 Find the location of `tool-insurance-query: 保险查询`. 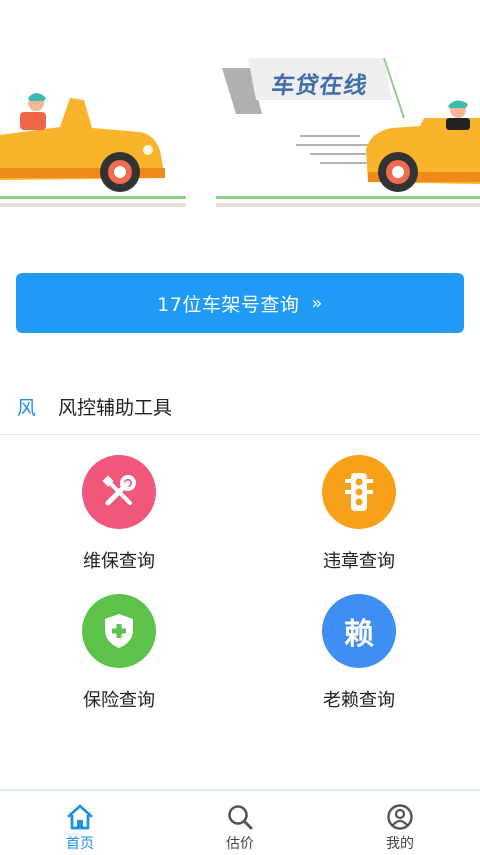

tool-insurance-query: 保险查询 is located at coordinates (119, 653).